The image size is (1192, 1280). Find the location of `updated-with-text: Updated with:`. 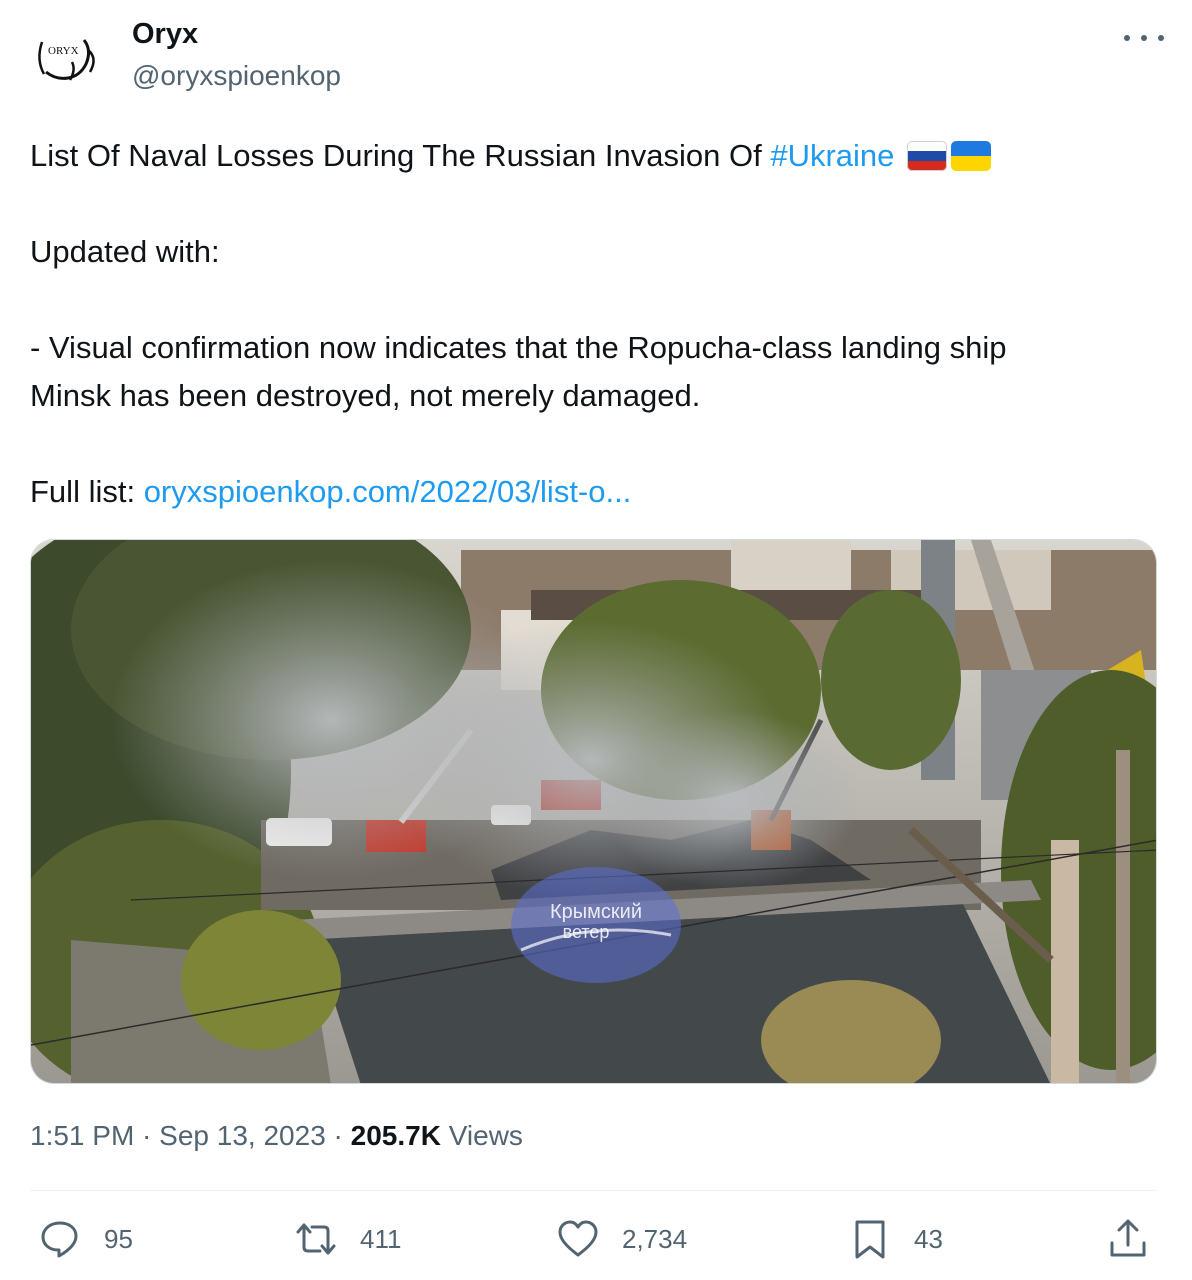

updated-with-text: Updated with: is located at coordinates (125, 251).